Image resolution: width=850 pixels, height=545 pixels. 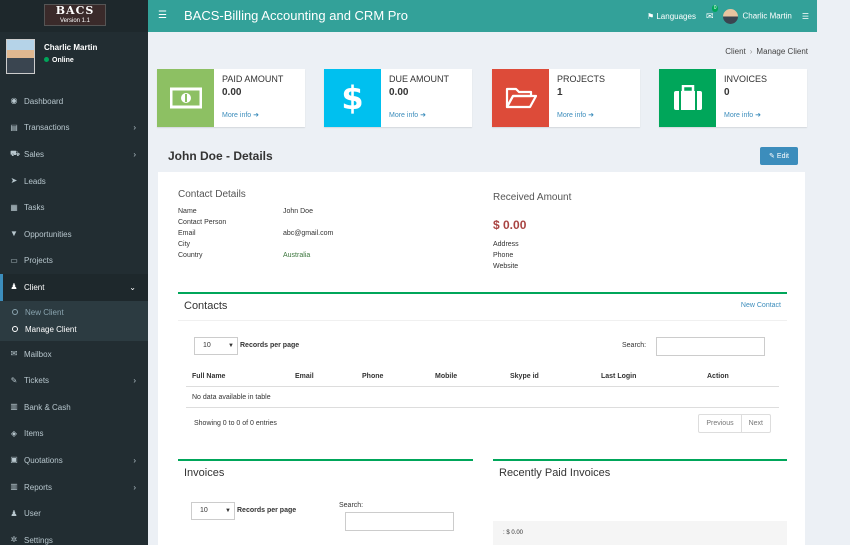 I want to click on sidebar-item-label: Tasks, so click(x=34, y=208).